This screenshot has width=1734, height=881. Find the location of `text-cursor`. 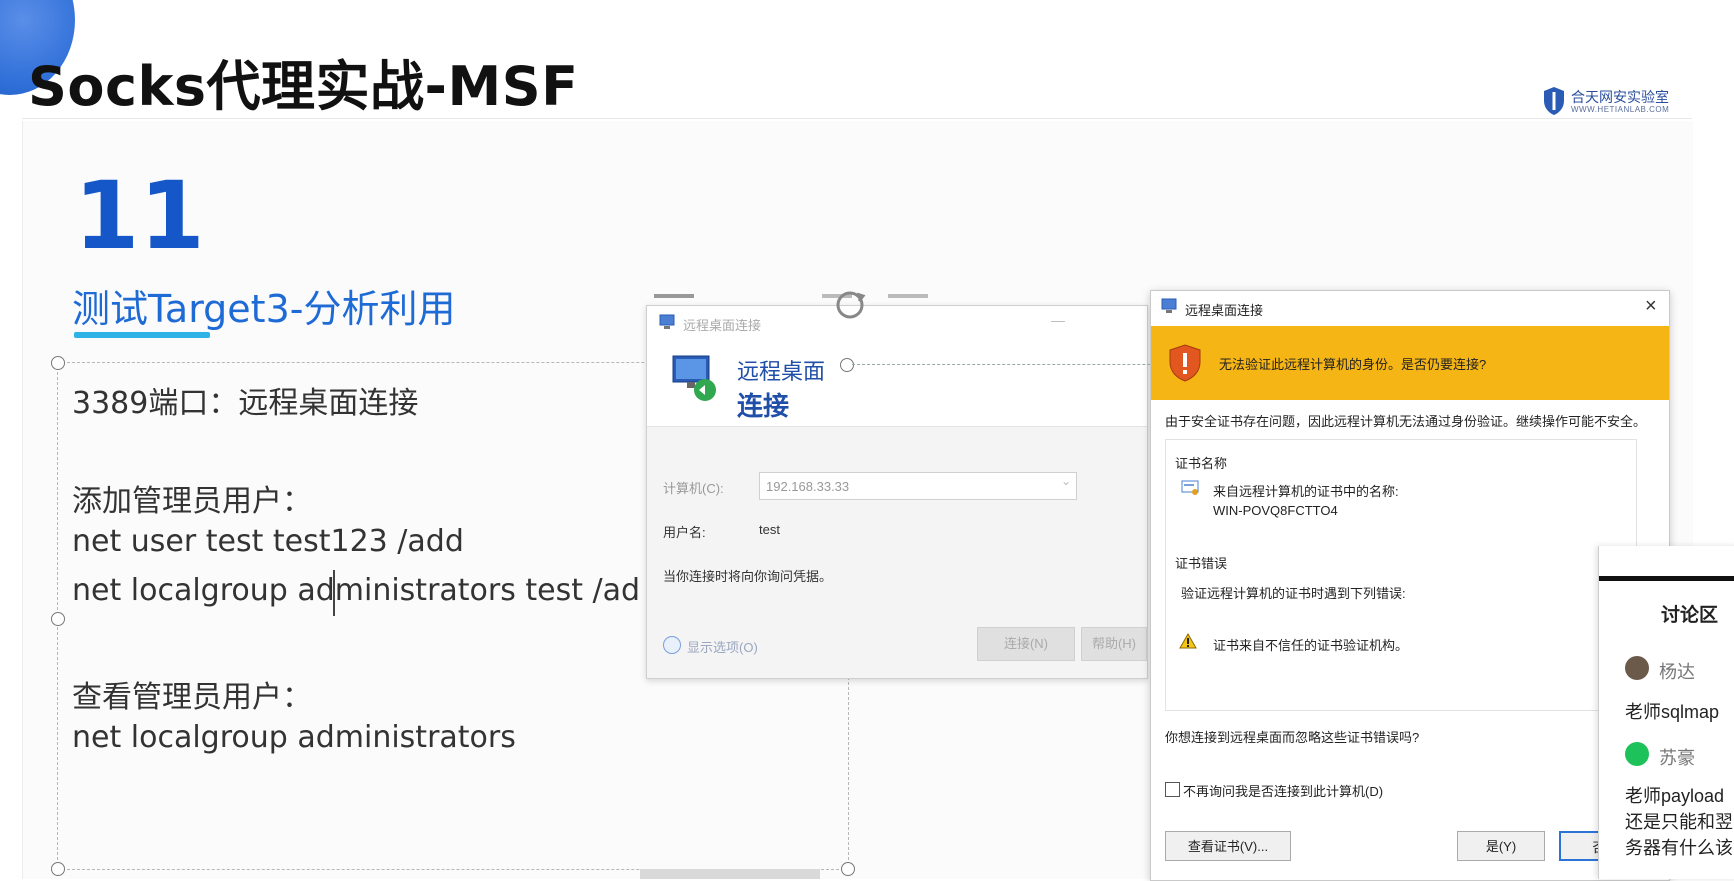

text-cursor is located at coordinates (334, 593).